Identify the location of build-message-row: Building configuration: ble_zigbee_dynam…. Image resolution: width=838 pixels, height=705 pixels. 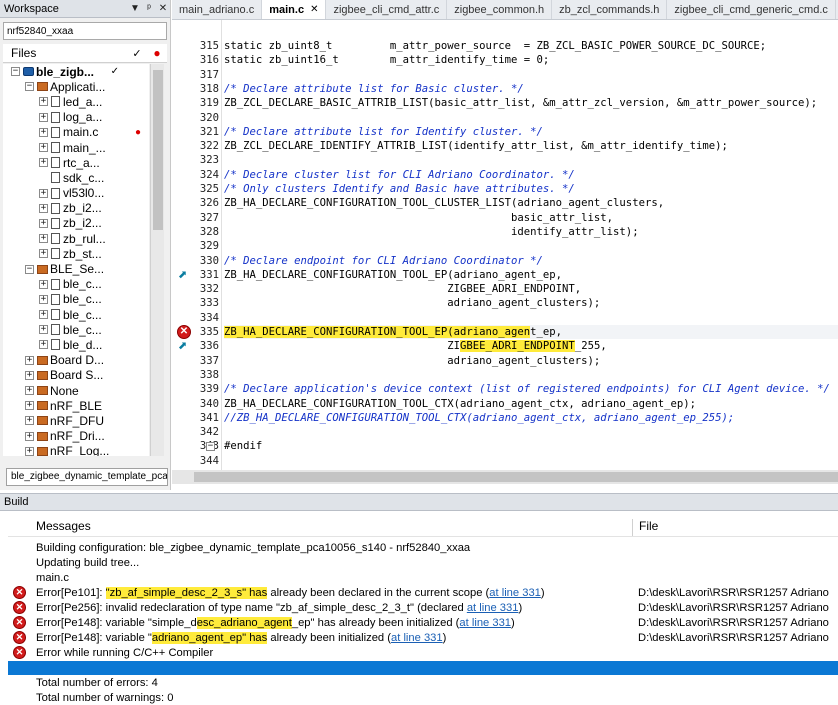
(423, 547).